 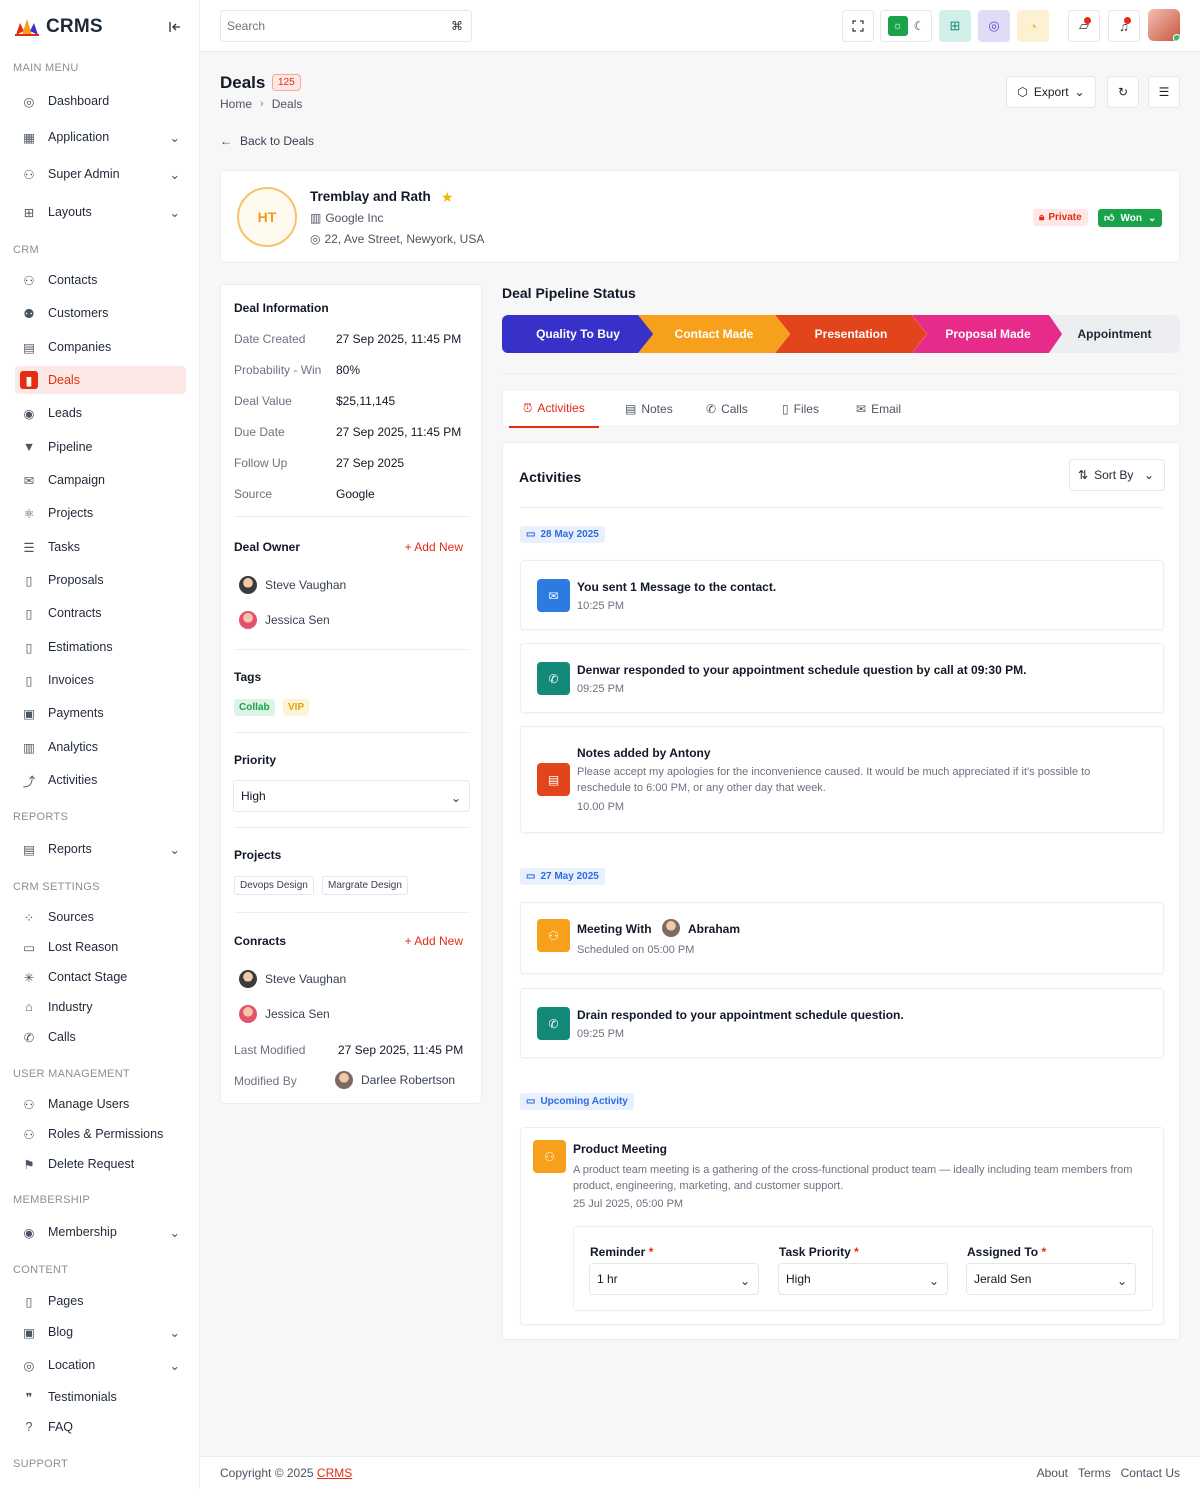 I want to click on sidebar-item-application: ▦ Application ⌄, so click(x=100, y=137).